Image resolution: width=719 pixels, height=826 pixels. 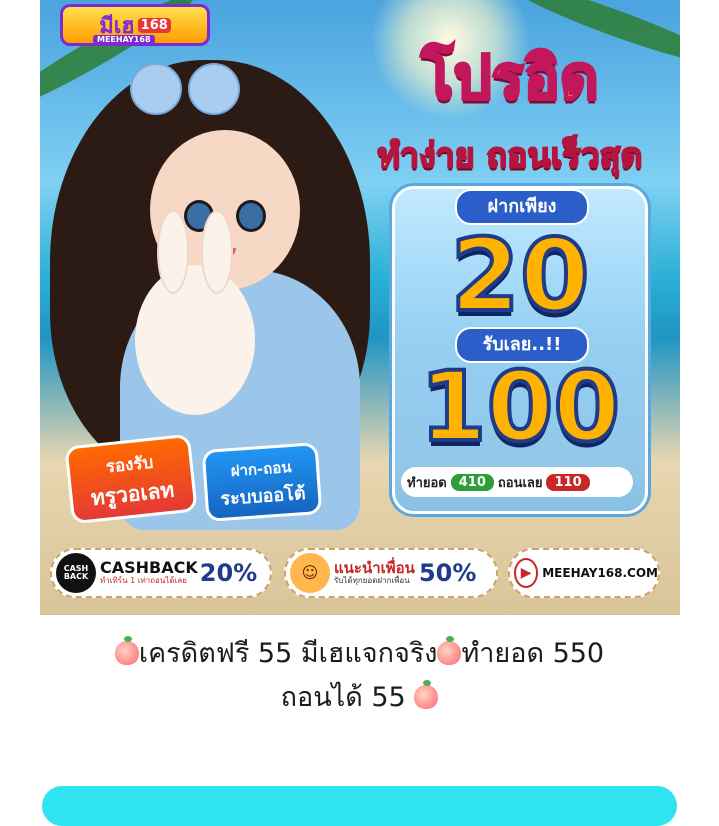 What do you see at coordinates (263, 496) in the screenshot?
I see `badge-line: ระบบออโต้` at bounding box center [263, 496].